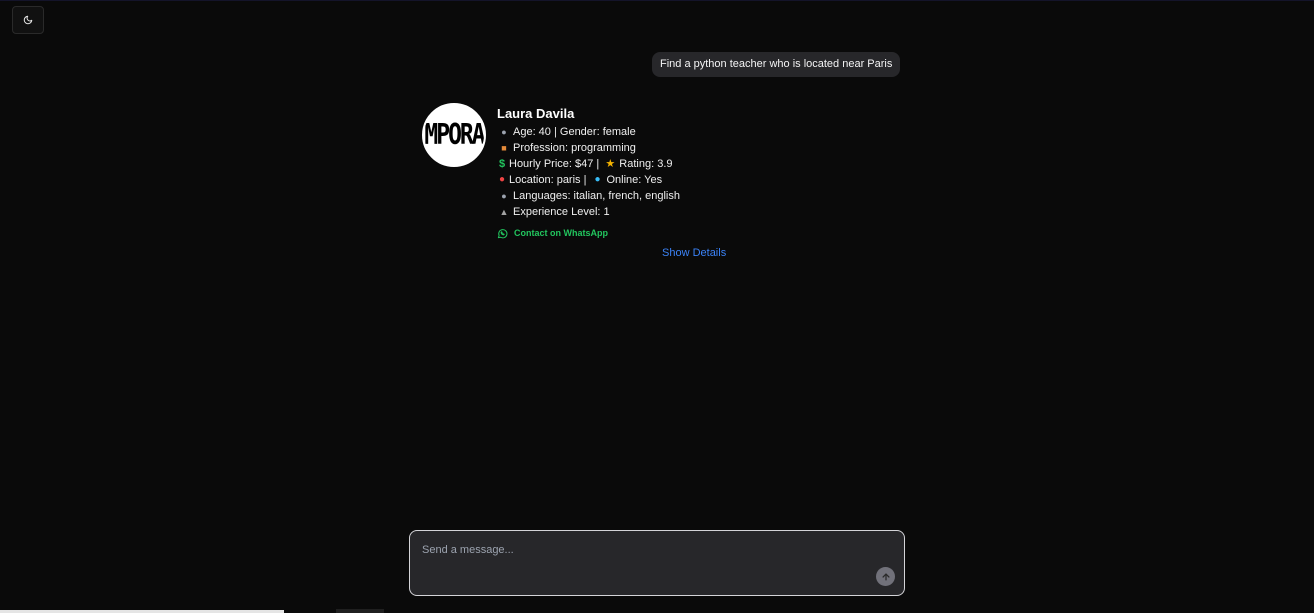  What do you see at coordinates (610, 164) in the screenshot?
I see `star-icon: ★` at bounding box center [610, 164].